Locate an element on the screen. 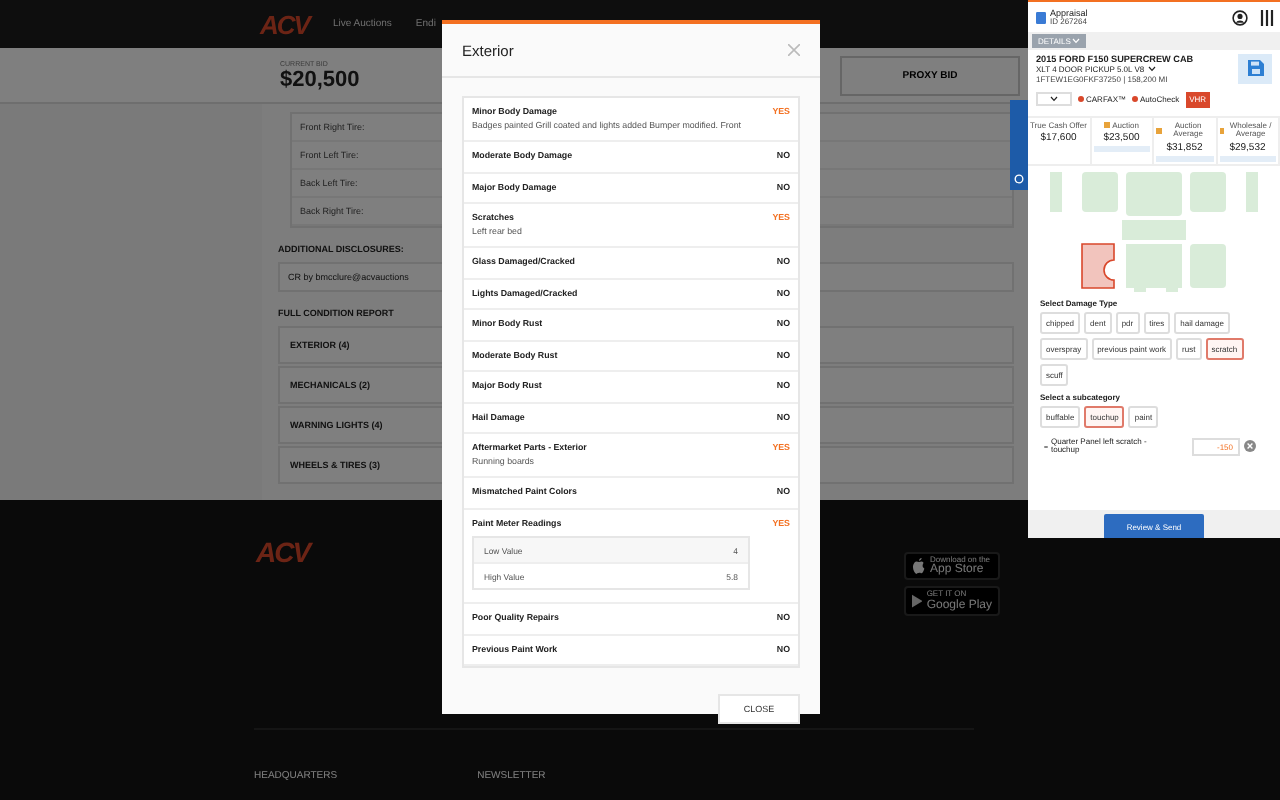 This screenshot has height=800, width=1280. current-bid-amount: $20,500 is located at coordinates (320, 79).